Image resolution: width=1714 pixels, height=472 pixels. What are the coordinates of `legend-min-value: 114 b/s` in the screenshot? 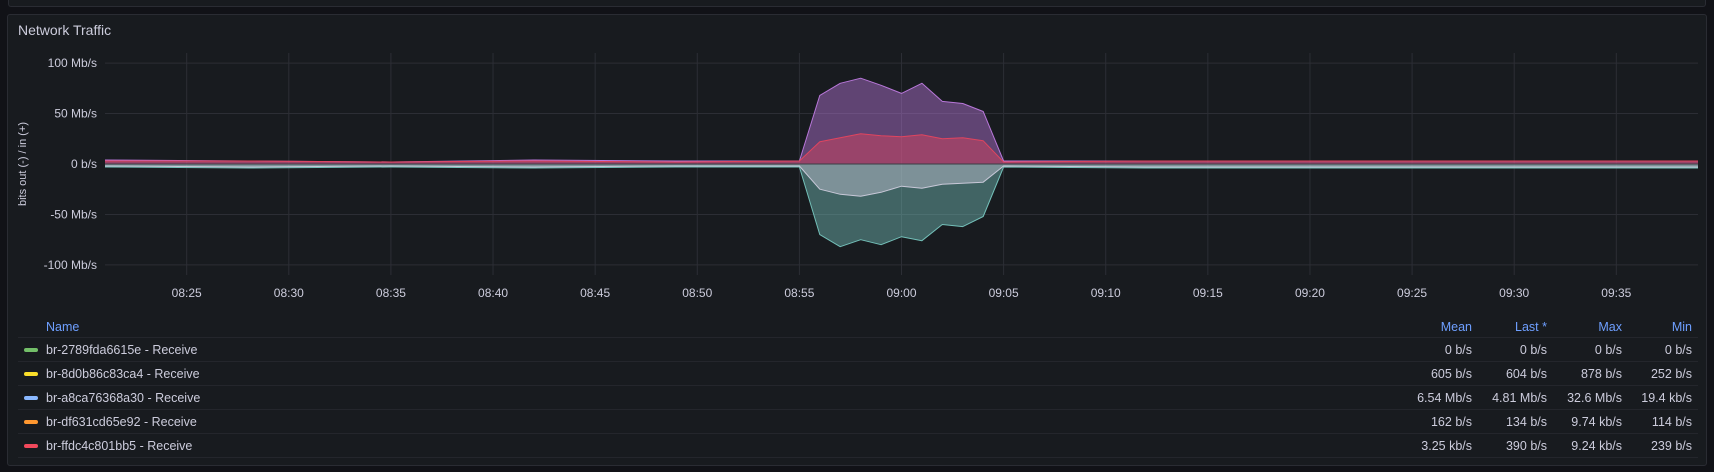 It's located at (1671, 421).